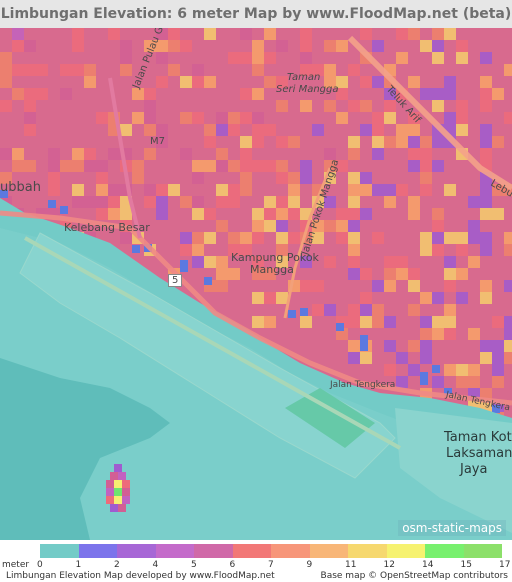  Describe the element at coordinates (78, 565) in the screenshot. I see `legend-tick-label: 1` at that location.